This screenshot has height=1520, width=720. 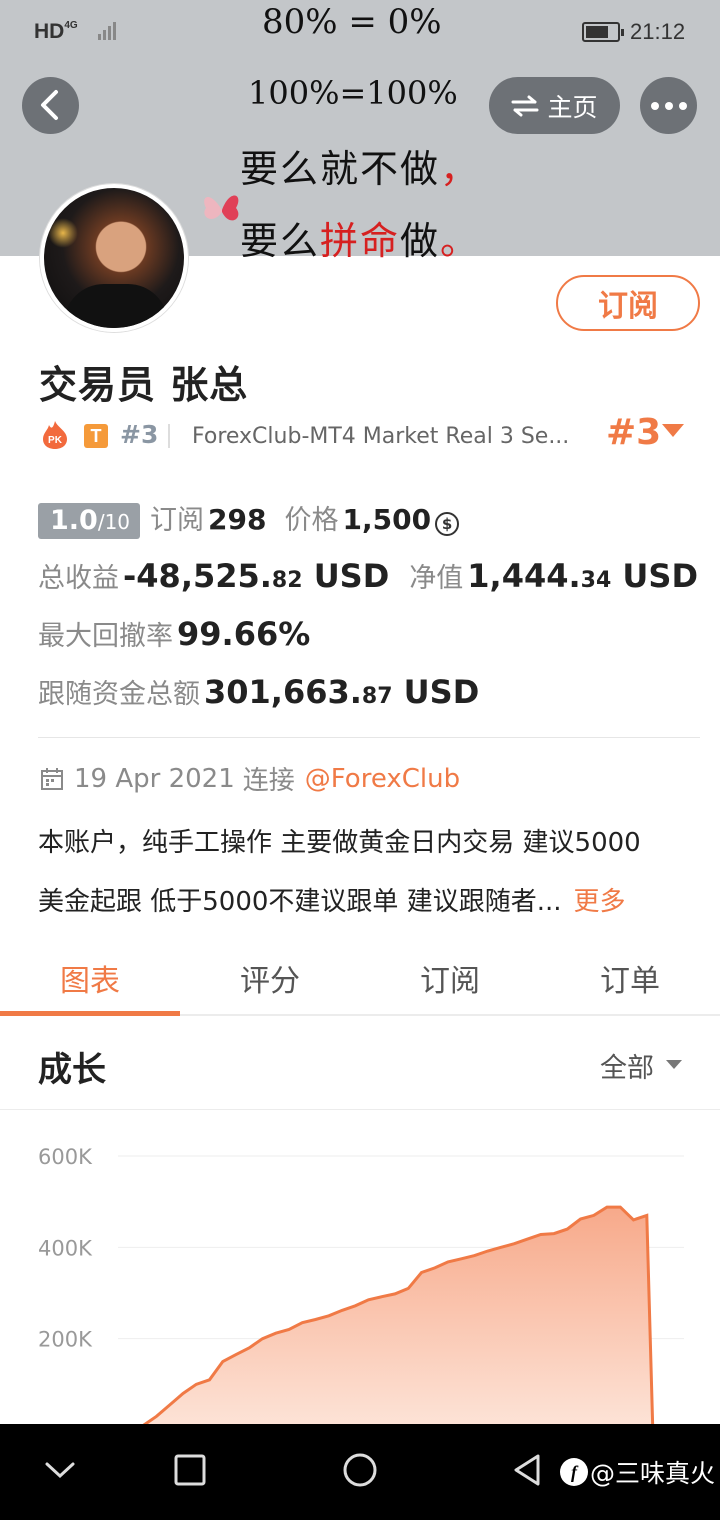 I want to click on price-label: 价格, so click(x=311, y=520).